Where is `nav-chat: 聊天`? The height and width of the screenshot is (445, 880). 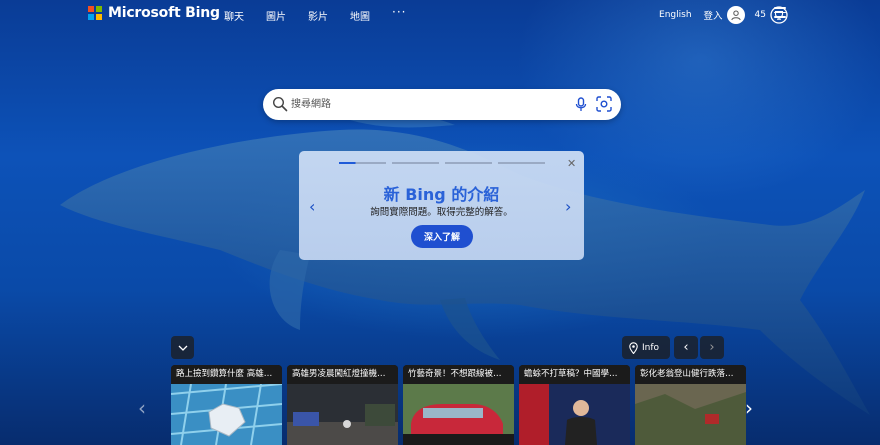 nav-chat: 聊天 is located at coordinates (234, 15).